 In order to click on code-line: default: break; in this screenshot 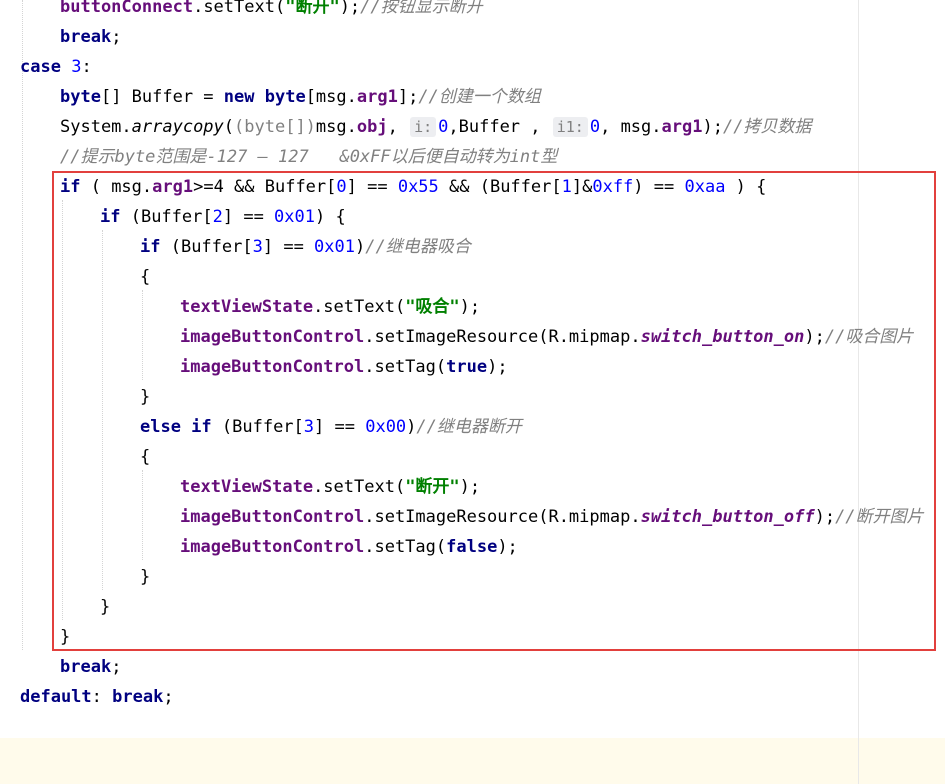, I will do `click(97, 697)`.